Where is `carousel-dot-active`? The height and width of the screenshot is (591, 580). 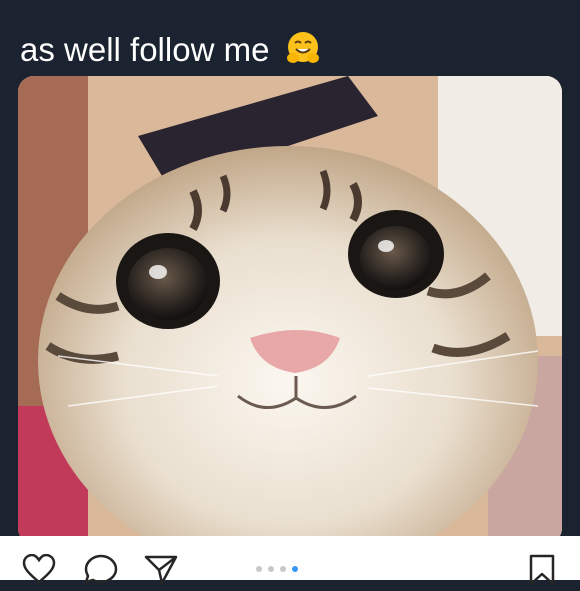 carousel-dot-active is located at coordinates (295, 569).